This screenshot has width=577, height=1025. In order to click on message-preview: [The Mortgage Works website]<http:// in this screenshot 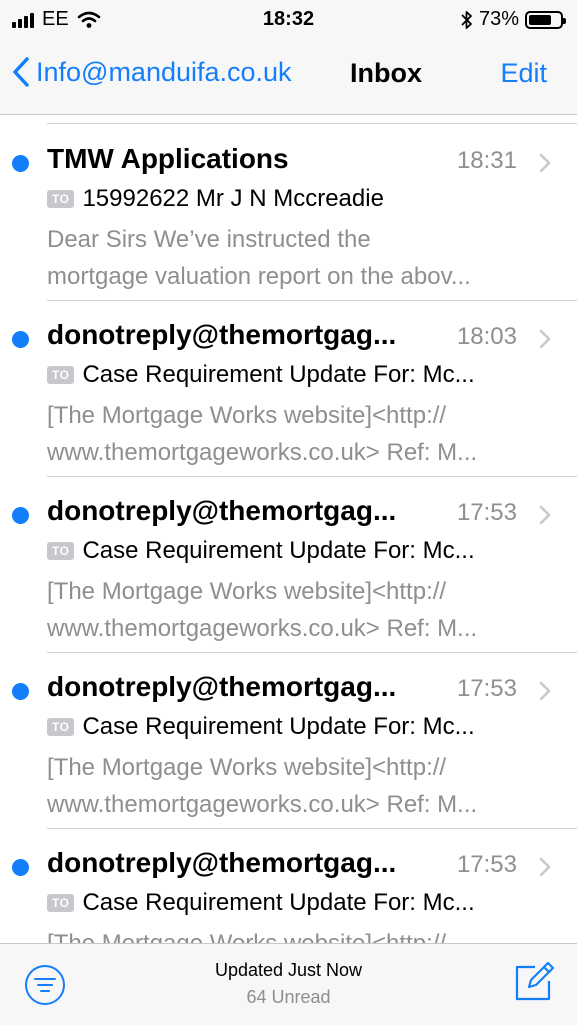, I will do `click(294, 934)`.